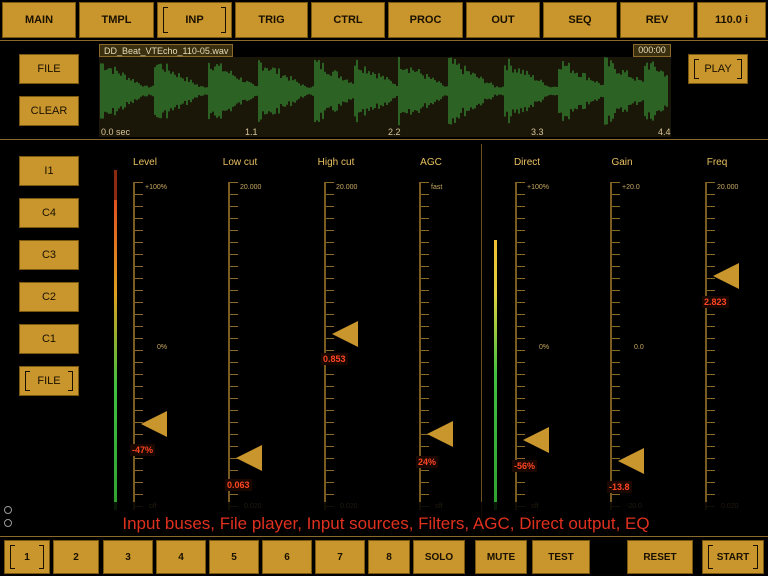 Image resolution: width=768 pixels, height=576 pixels. What do you see at coordinates (345, 334) in the screenshot?
I see `high-cut-slider-handle` at bounding box center [345, 334].